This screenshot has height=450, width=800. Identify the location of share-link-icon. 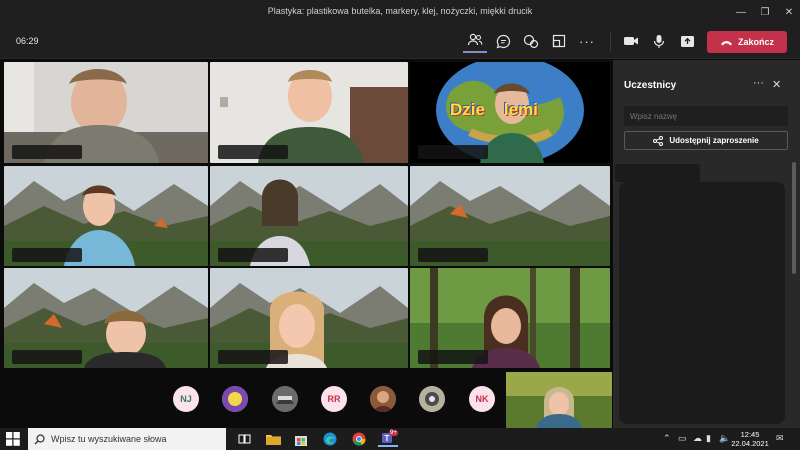
(658, 140).